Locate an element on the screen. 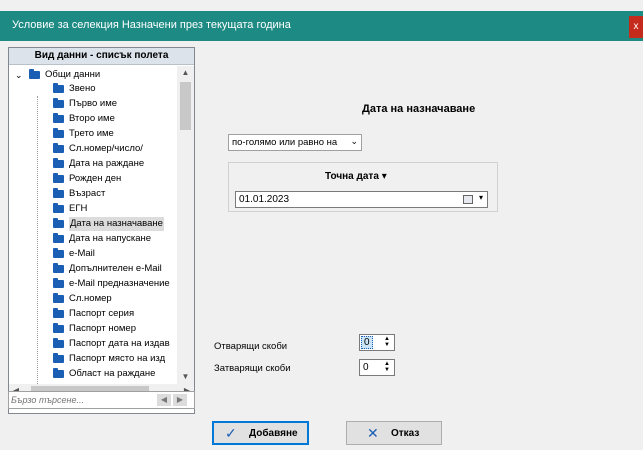 The width and height of the screenshot is (643, 450). tree-item-label: Паспорт дата на издав is located at coordinates (119, 343).